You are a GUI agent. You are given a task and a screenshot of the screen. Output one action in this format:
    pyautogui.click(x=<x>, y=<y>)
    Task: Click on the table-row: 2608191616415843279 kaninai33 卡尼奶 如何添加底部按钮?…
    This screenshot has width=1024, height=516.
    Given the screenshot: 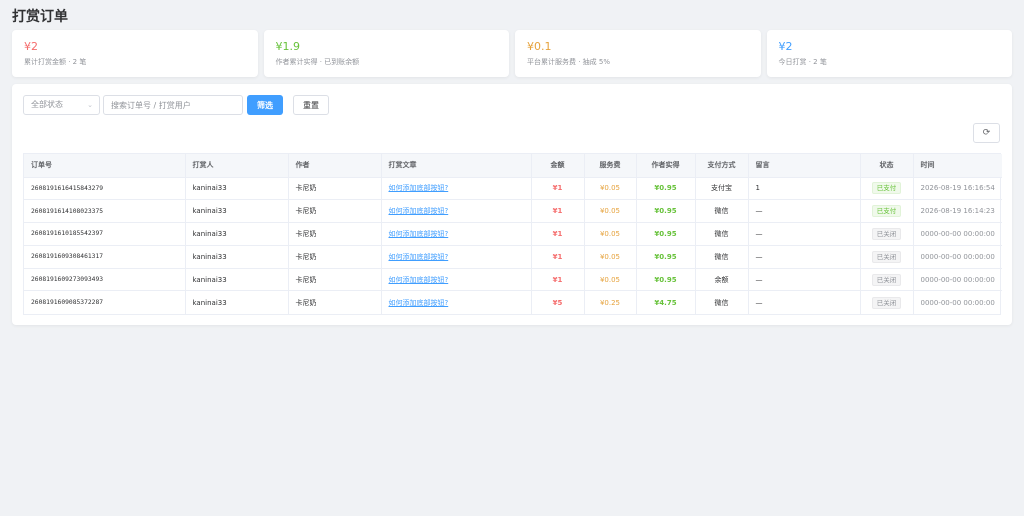 What is the action you would take?
    pyautogui.click(x=513, y=189)
    